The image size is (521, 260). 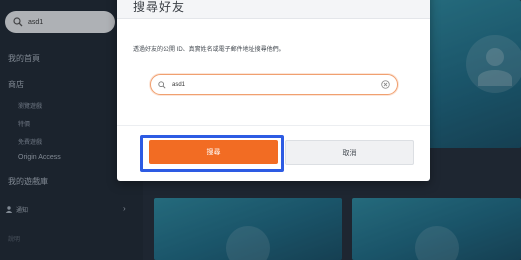 What do you see at coordinates (273, 125) in the screenshot?
I see `dialog-footer-divider` at bounding box center [273, 125].